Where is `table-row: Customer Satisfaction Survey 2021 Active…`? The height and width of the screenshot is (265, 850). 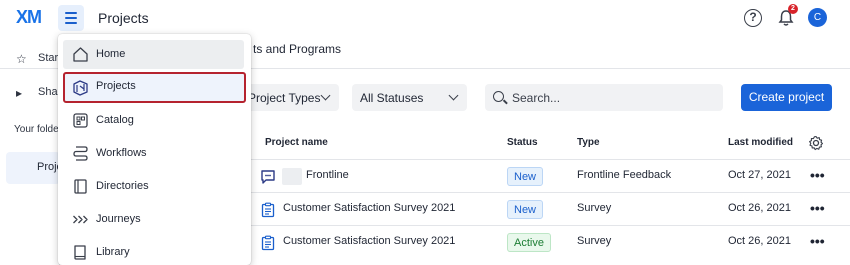
table-row: Customer Satisfaction Survey 2021 Active… is located at coordinates (550, 241).